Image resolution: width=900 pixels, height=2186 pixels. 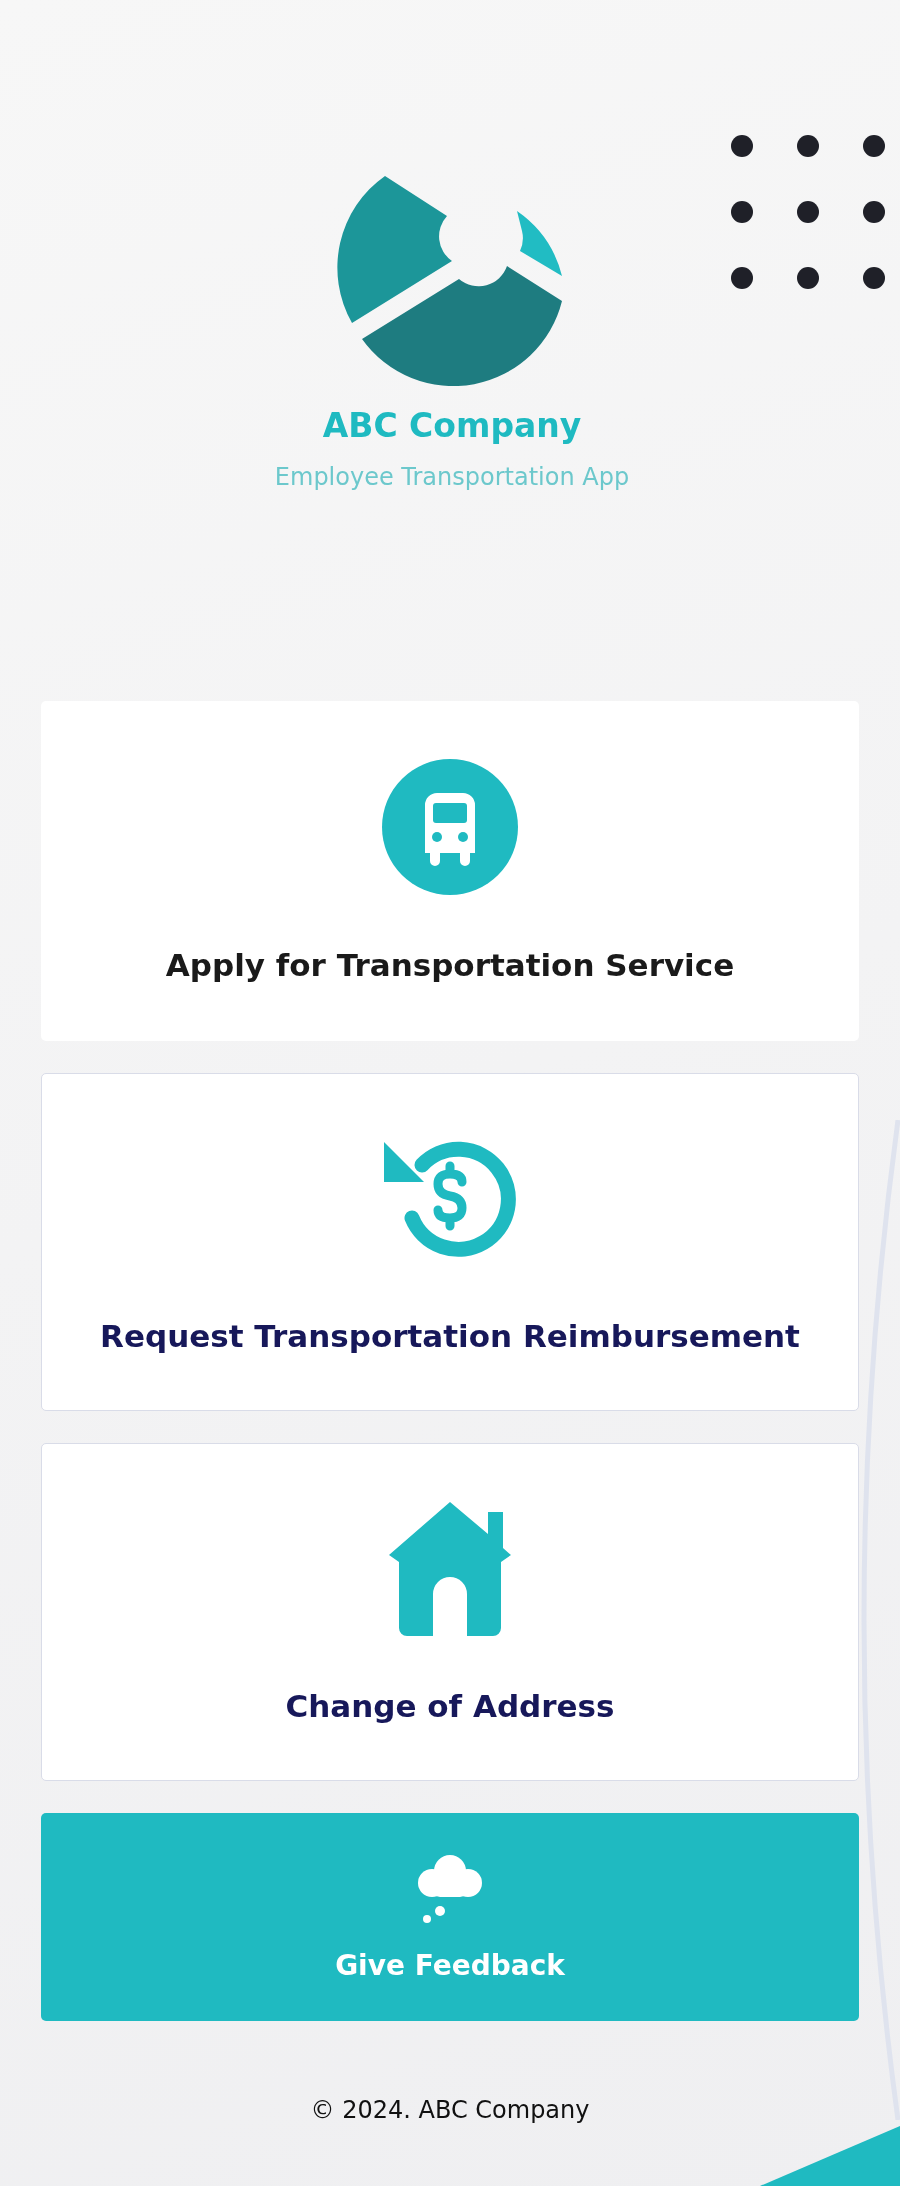 What do you see at coordinates (450, 1612) in the screenshot?
I see `menu-card: Change of Address` at bounding box center [450, 1612].